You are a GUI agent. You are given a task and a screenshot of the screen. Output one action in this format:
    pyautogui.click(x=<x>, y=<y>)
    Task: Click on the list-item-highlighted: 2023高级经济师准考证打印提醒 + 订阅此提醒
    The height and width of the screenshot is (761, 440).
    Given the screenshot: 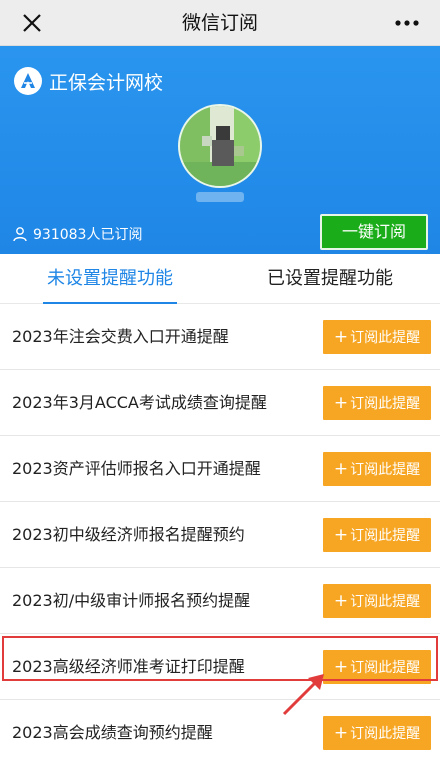 What is the action you would take?
    pyautogui.click(x=220, y=667)
    